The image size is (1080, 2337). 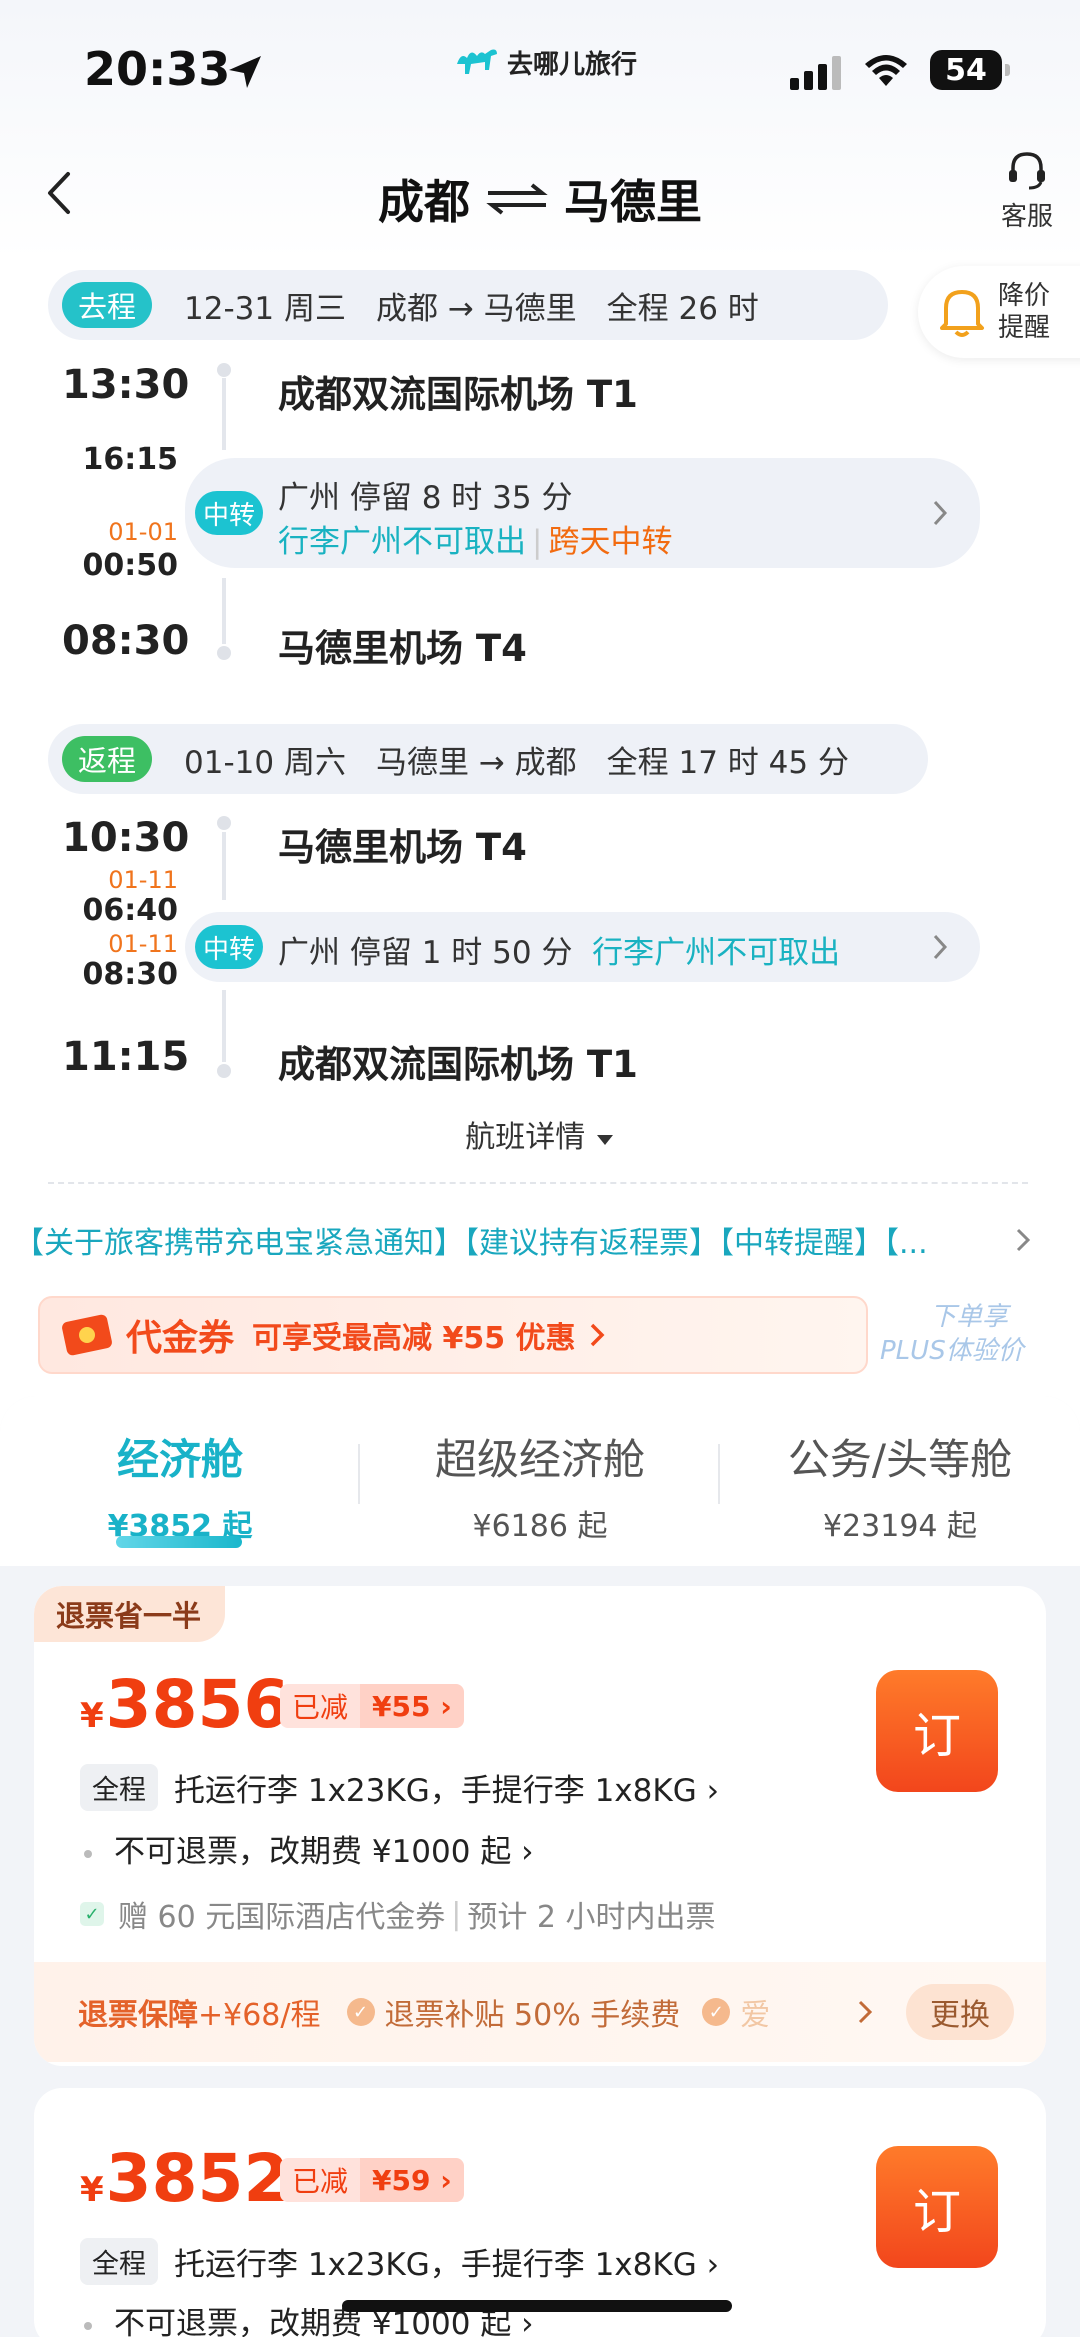 I want to click on inbound-route: 马德里 → 成都, so click(x=476, y=762).